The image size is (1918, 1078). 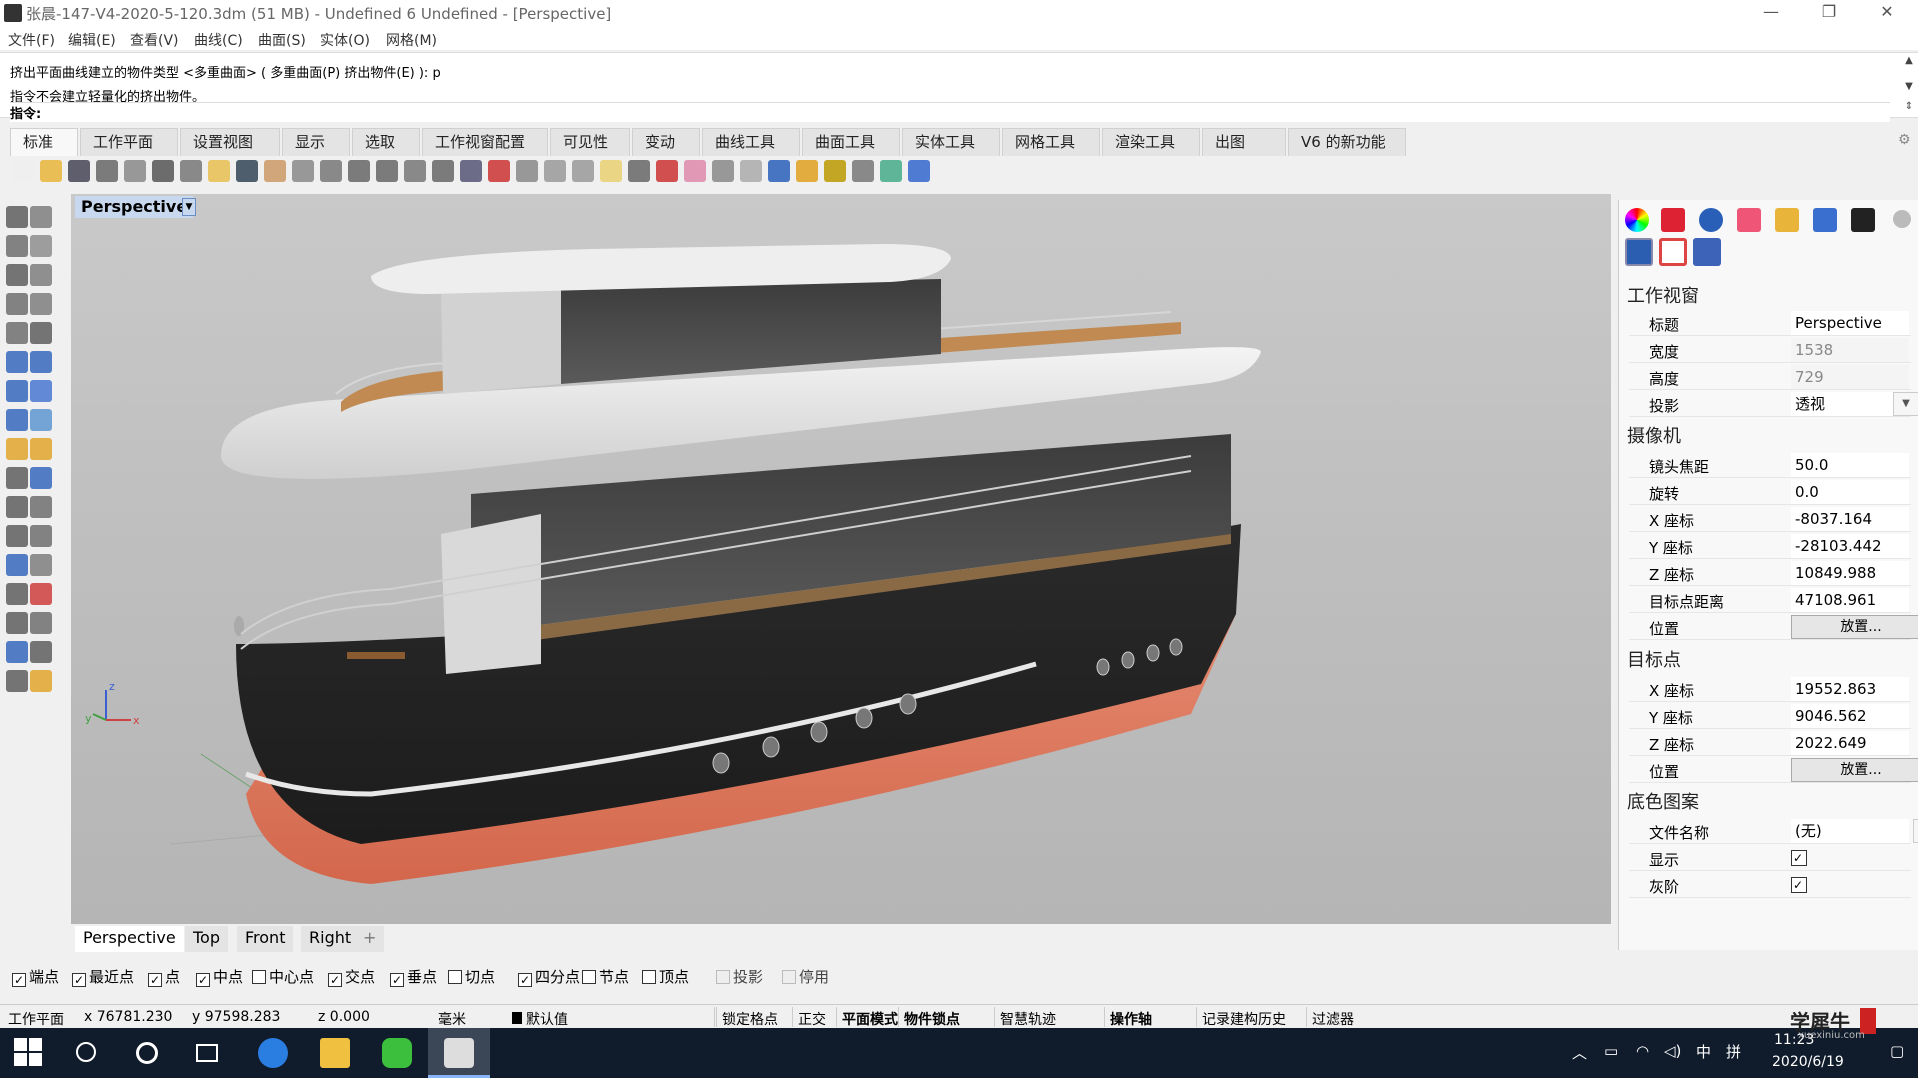 What do you see at coordinates (807, 171) in the screenshot?
I see `tag-icon` at bounding box center [807, 171].